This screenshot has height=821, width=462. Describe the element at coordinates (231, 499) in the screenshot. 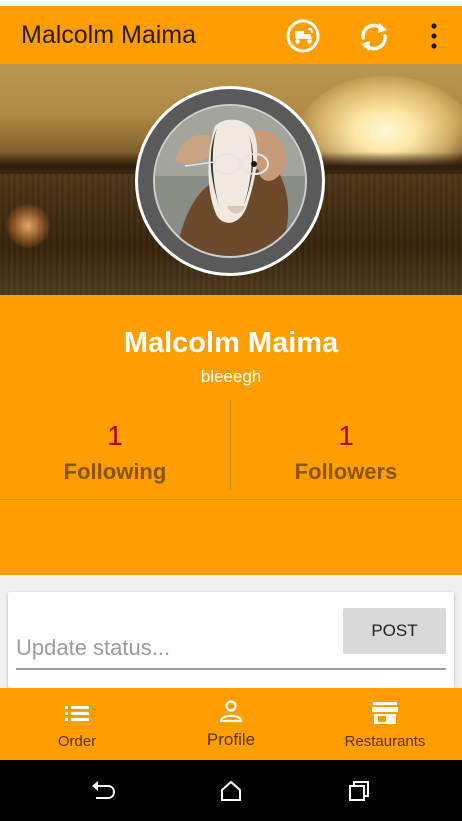

I see `stats-bottom-divider` at that location.